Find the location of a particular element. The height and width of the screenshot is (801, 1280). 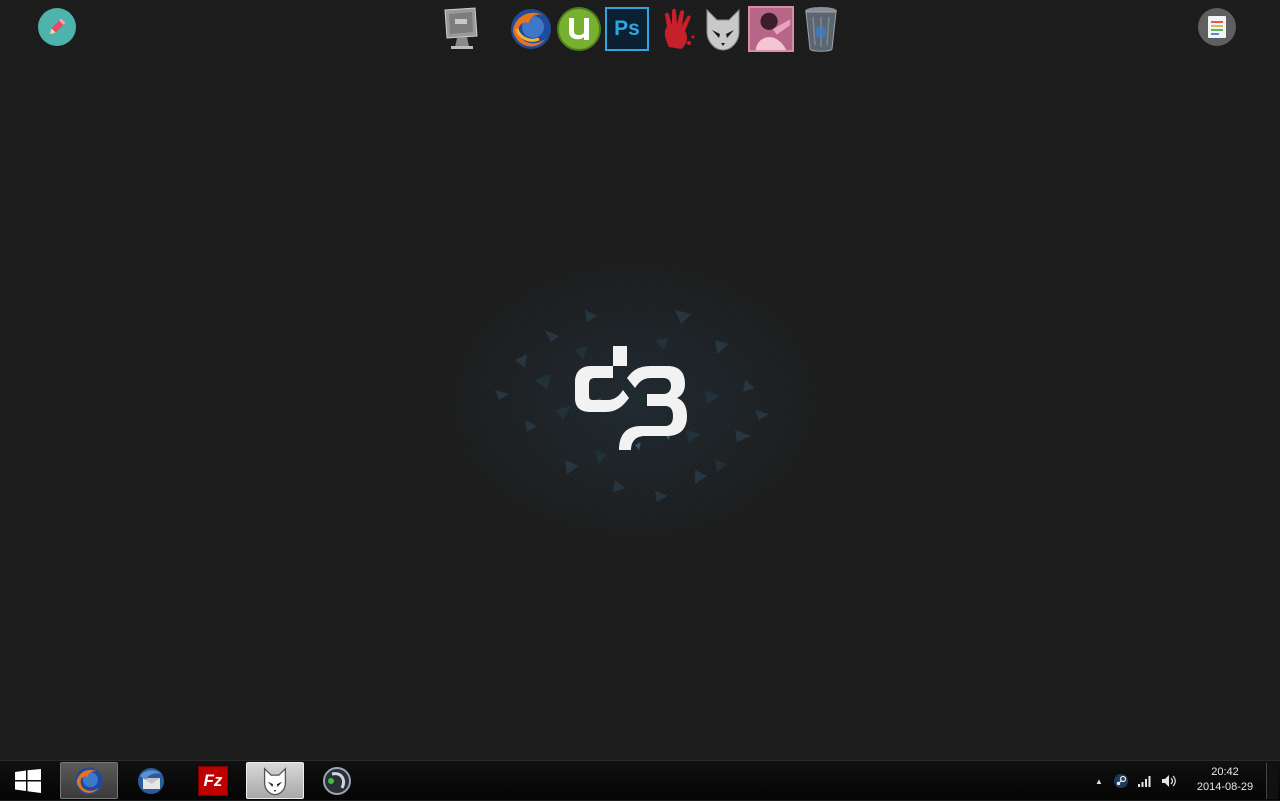

steam-icon is located at coordinates (1121, 781).